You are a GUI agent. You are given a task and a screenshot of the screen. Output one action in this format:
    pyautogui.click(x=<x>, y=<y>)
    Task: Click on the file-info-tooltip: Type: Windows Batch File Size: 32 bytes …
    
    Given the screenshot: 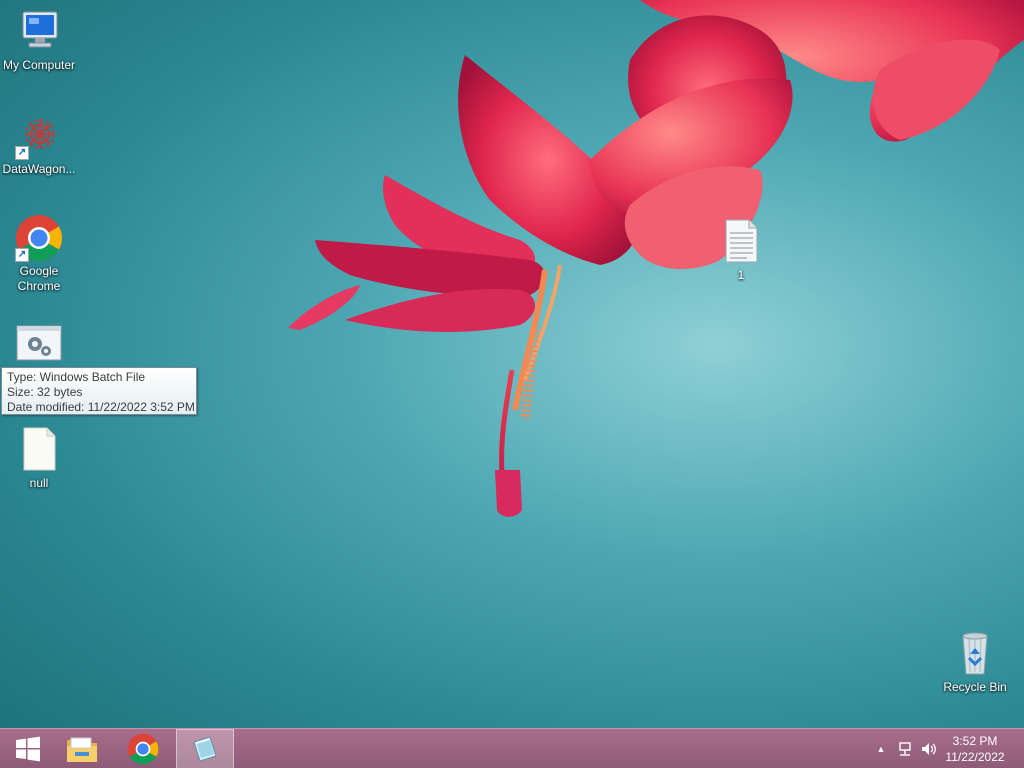 What is the action you would take?
    pyautogui.click(x=99, y=391)
    